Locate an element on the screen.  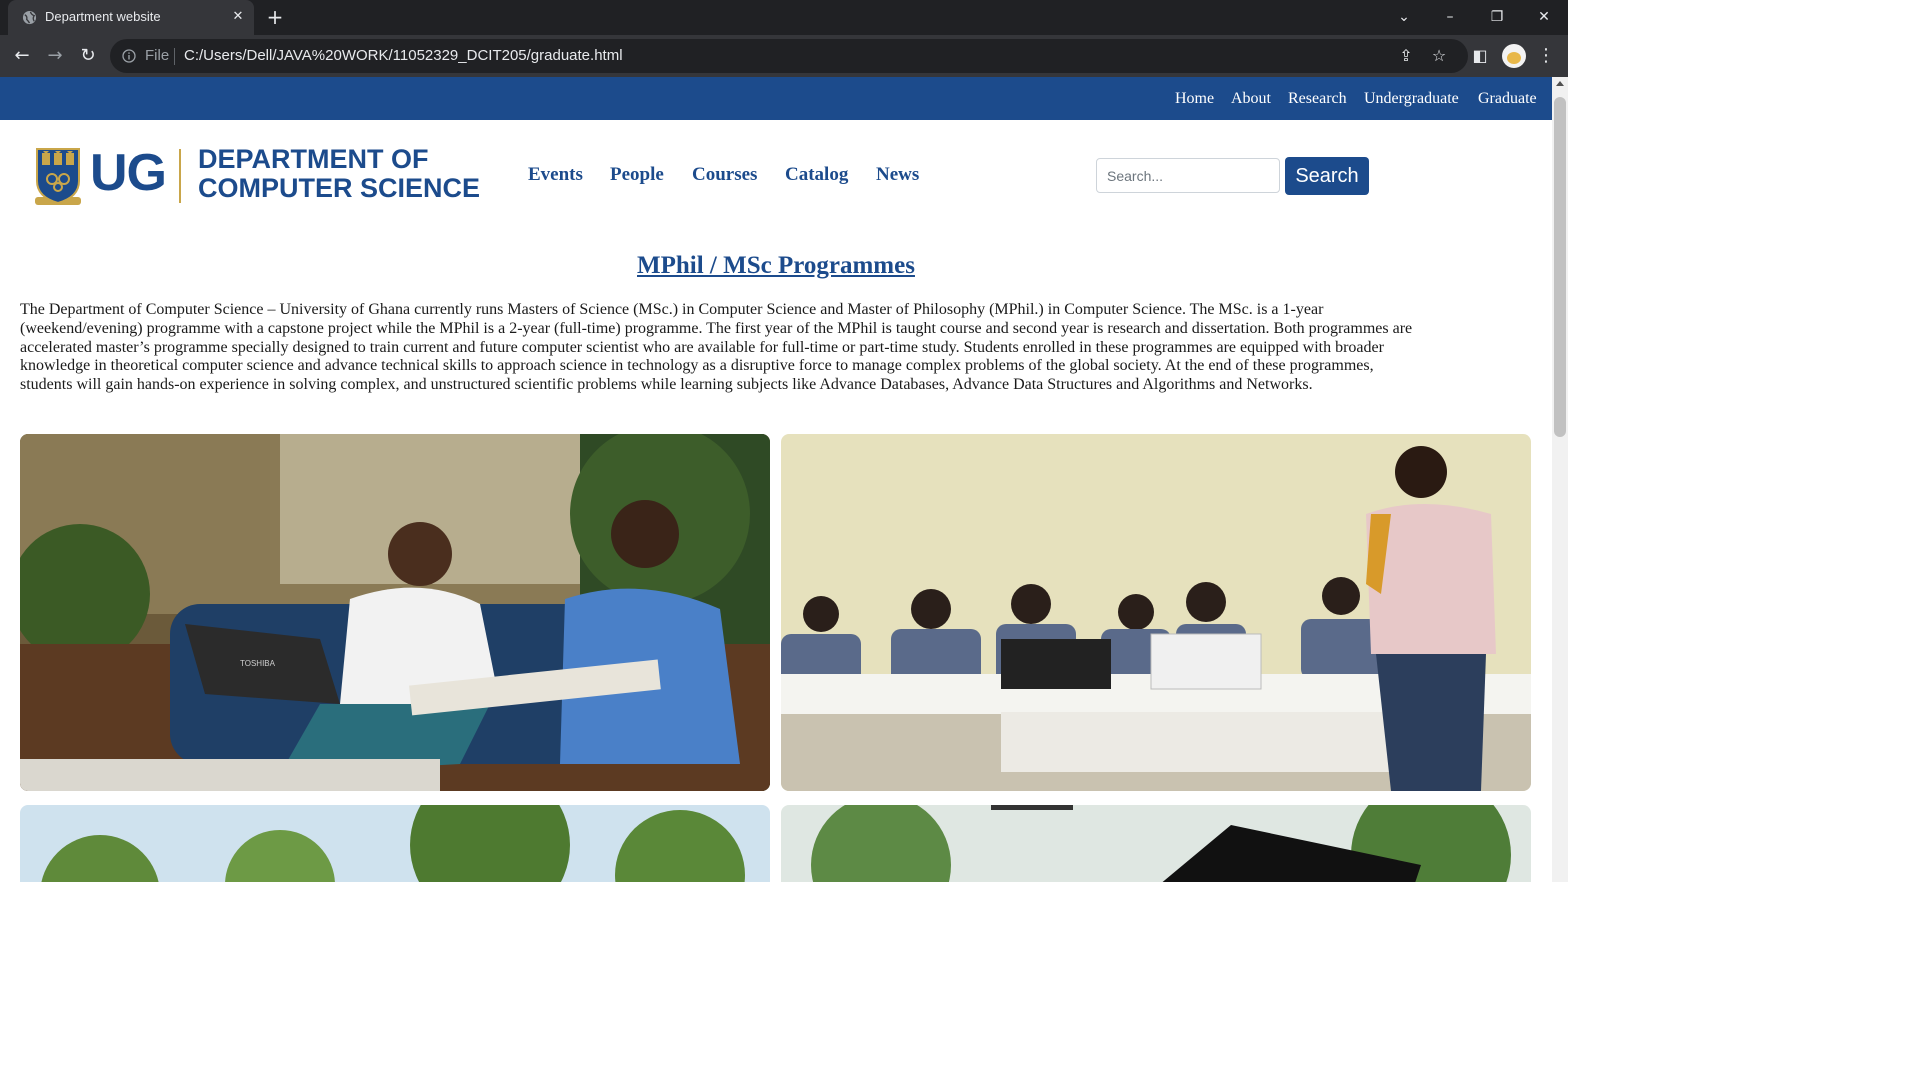
topnav-home-link: Home is located at coordinates (1194, 99).